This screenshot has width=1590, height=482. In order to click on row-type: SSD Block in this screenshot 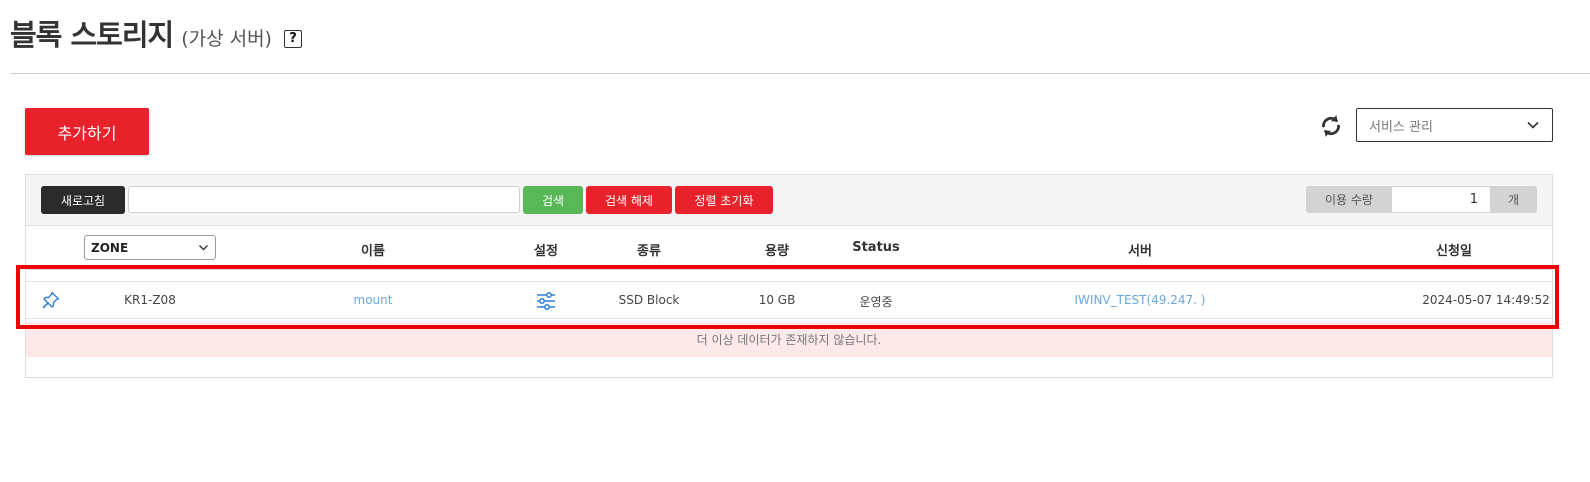, I will do `click(649, 300)`.